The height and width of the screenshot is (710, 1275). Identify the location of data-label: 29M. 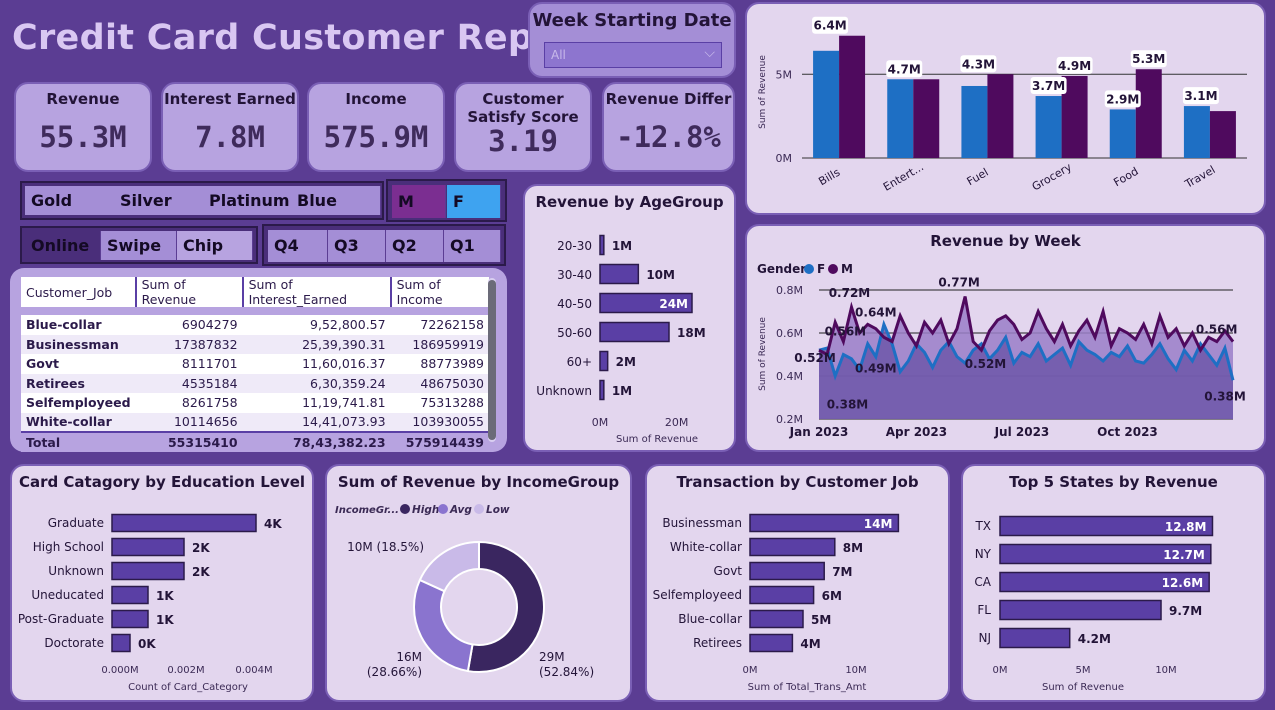
(552, 657).